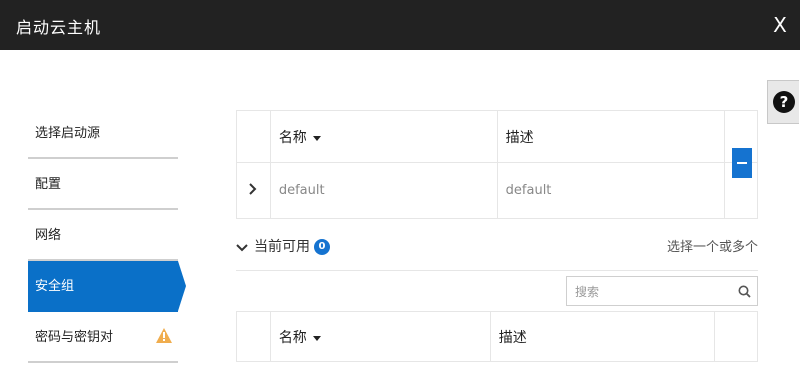 The image size is (800, 378). I want to click on dialog-titlebar: 启动云主机 X, so click(400, 25).